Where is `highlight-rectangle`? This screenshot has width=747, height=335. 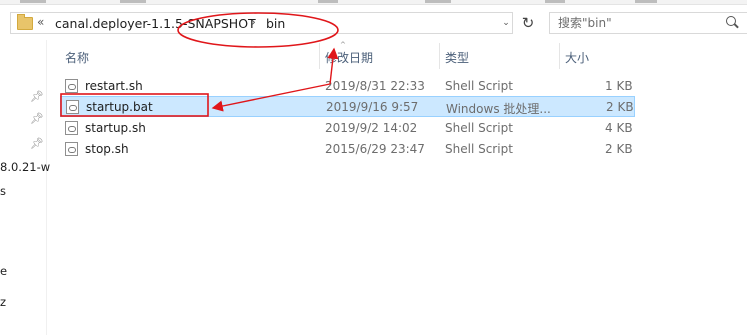
highlight-rectangle is located at coordinates (134, 105).